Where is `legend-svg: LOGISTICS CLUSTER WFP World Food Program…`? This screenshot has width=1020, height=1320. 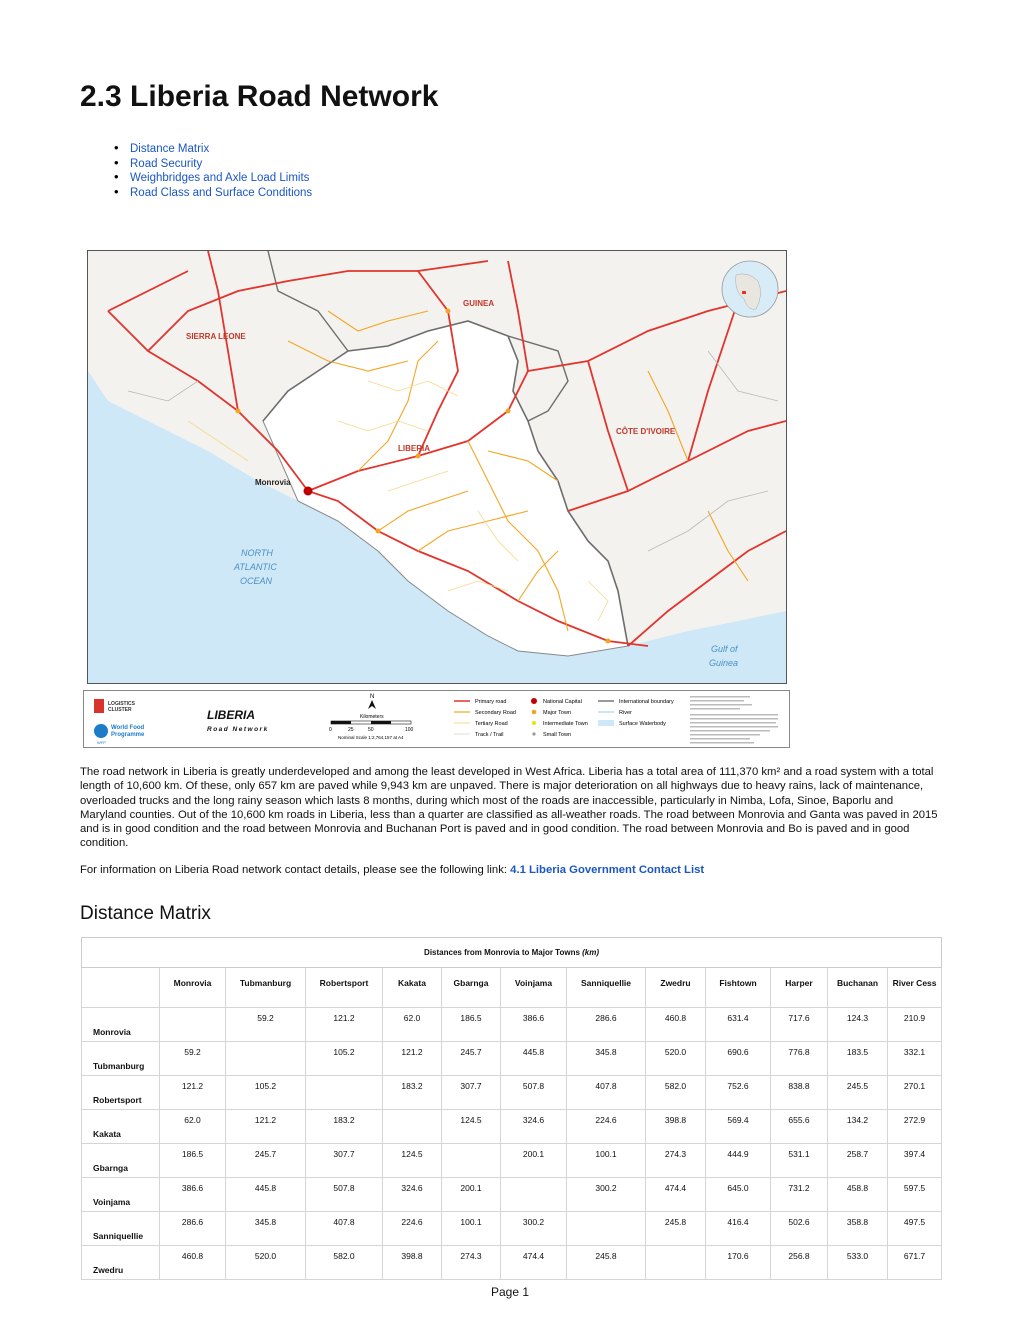
legend-svg: LOGISTICS CLUSTER WFP World Food Program… is located at coordinates (436, 719).